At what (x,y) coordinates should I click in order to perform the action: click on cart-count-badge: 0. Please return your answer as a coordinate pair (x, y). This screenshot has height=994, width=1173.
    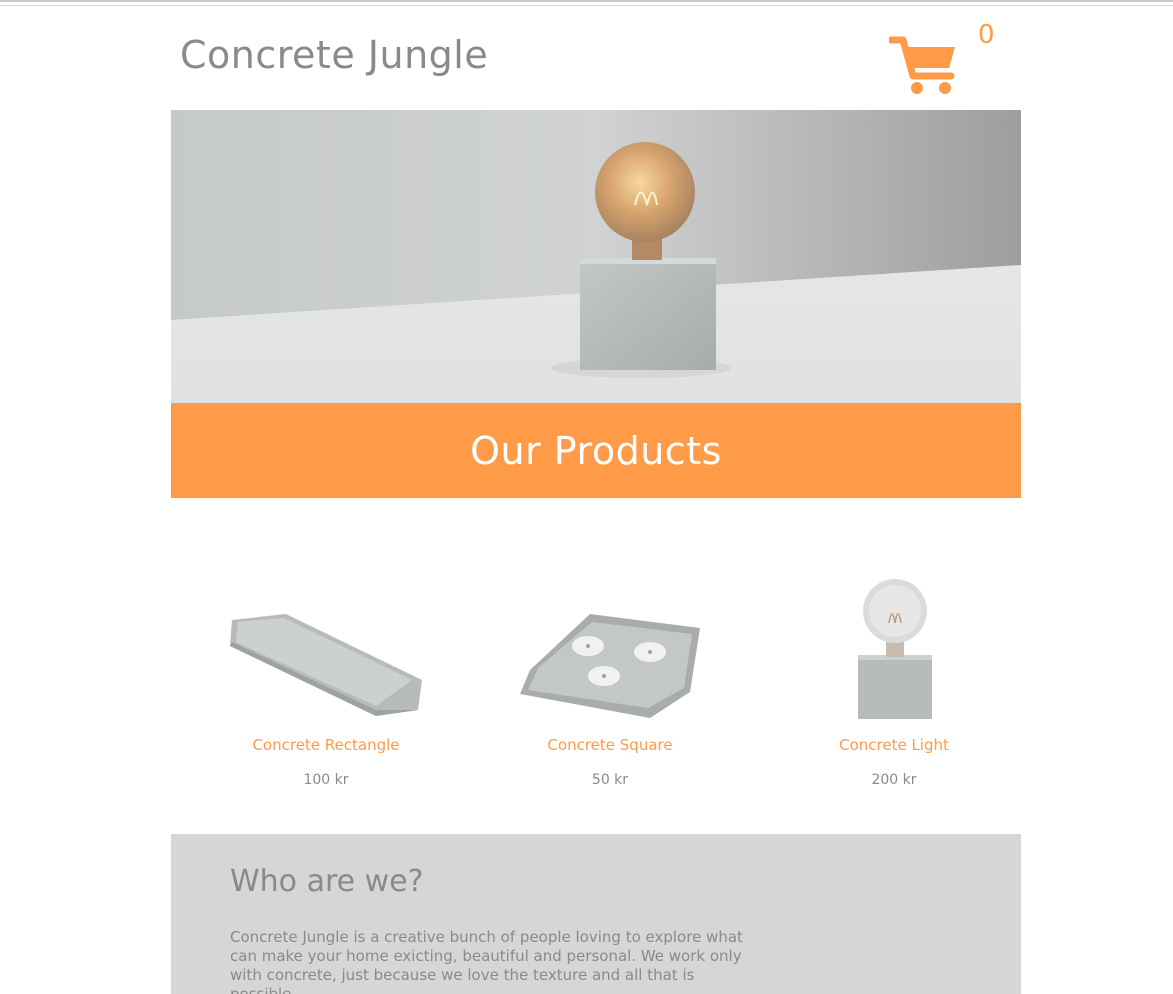
    Looking at the image, I should click on (986, 35).